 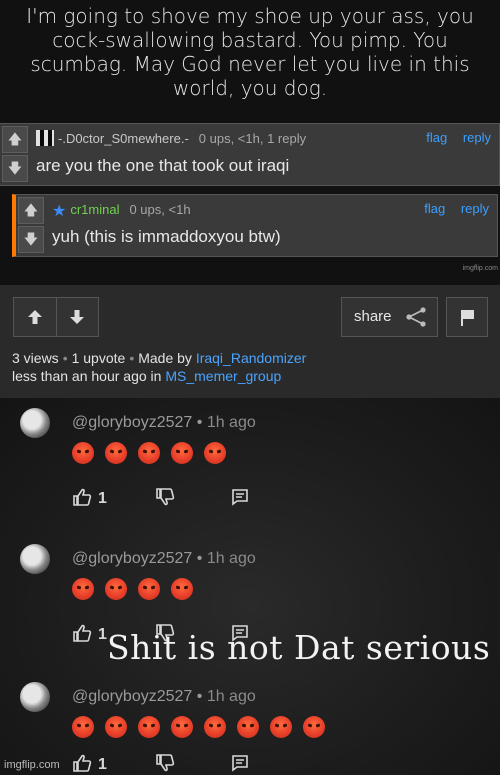 What do you see at coordinates (45, 138) in the screenshot?
I see `avatar-icon` at bounding box center [45, 138].